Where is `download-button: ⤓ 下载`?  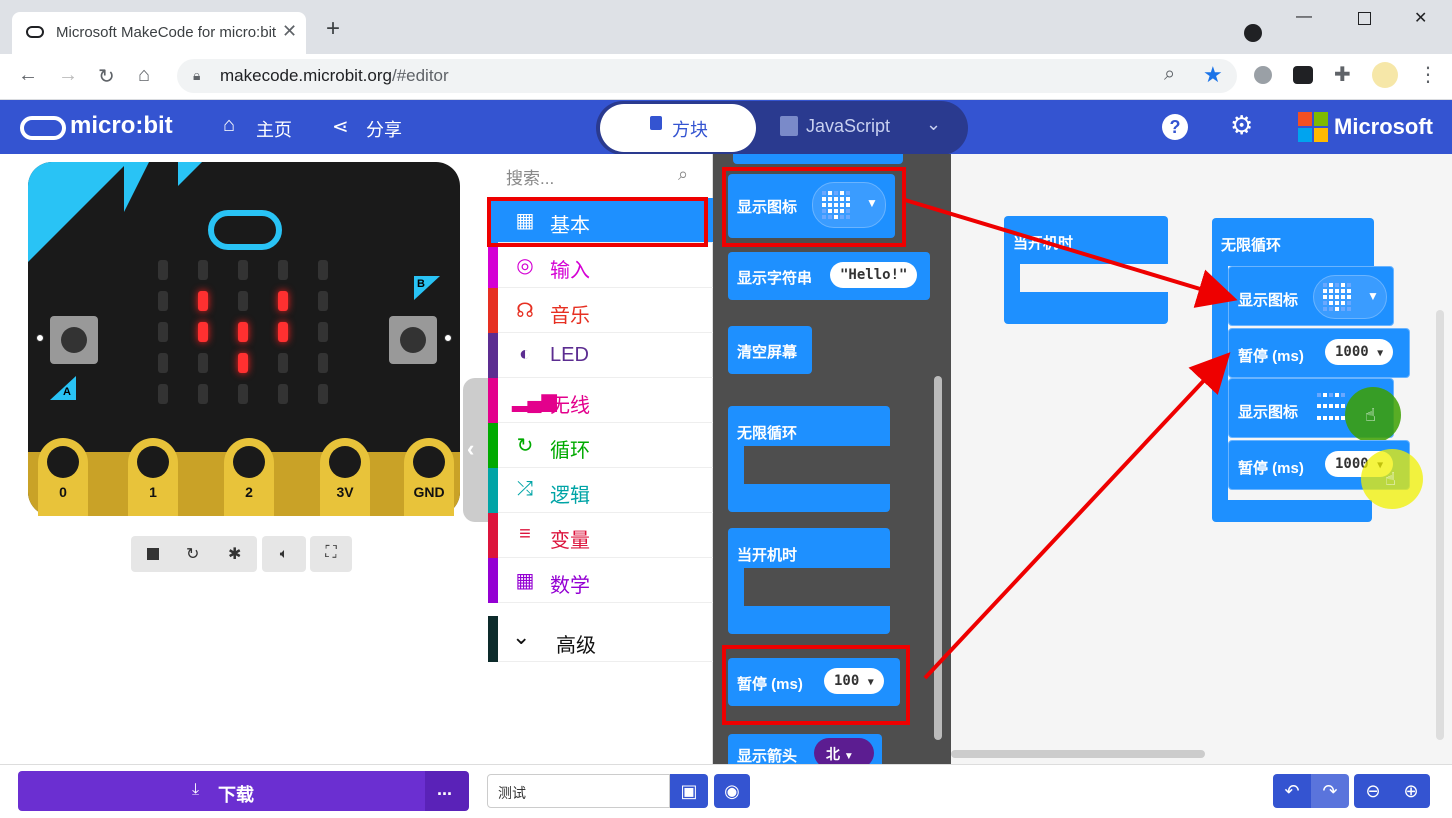 download-button: ⤓ 下载 is located at coordinates (221, 791).